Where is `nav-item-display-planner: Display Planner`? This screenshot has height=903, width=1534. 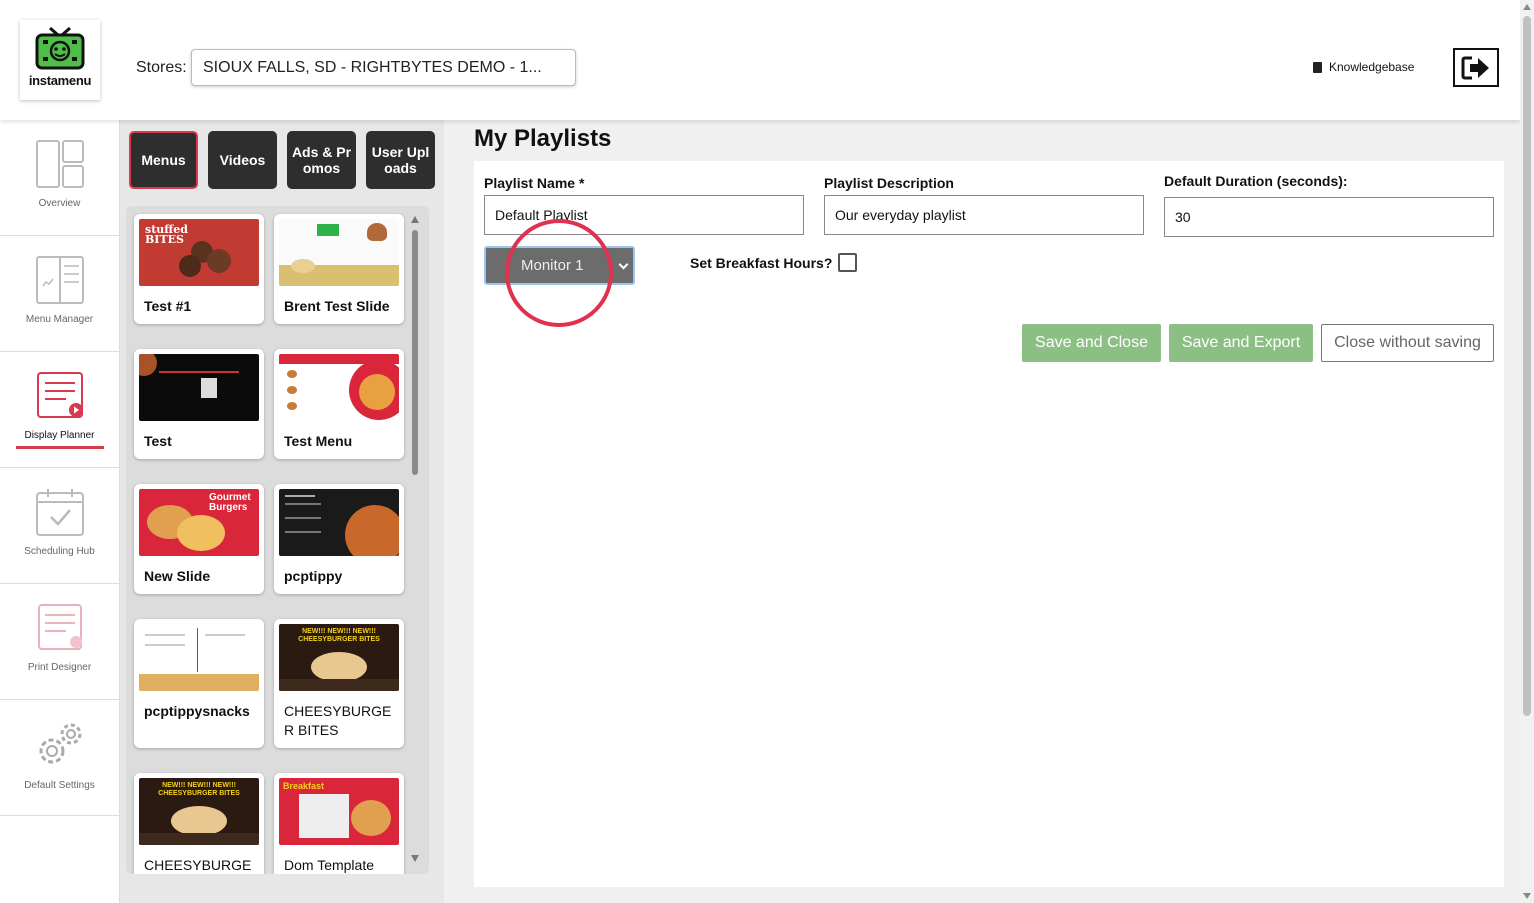 nav-item-display-planner: Display Planner is located at coordinates (59, 410).